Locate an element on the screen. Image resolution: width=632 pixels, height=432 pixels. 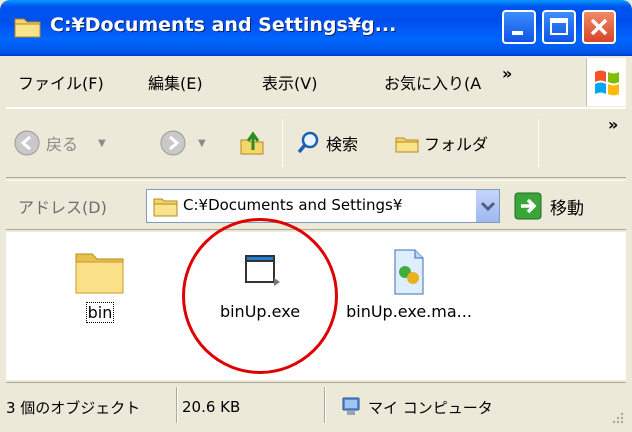
search-button: 検索 is located at coordinates (327, 143).